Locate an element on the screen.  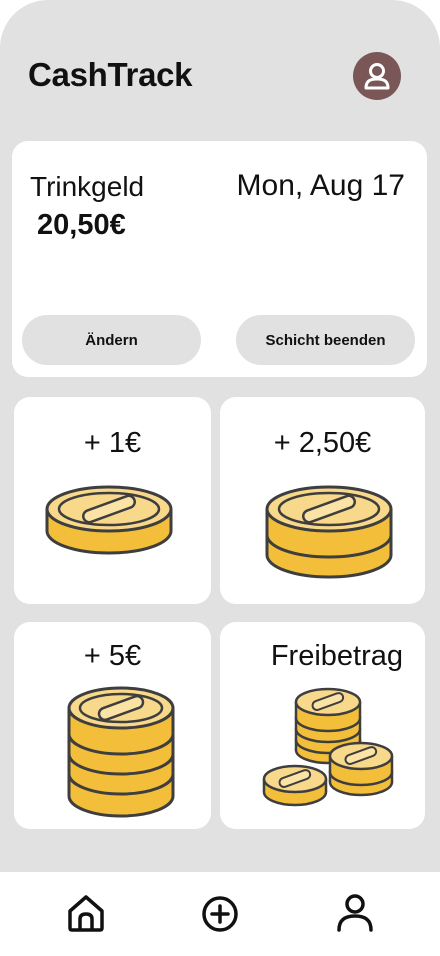
nav-add is located at coordinates (220, 913).